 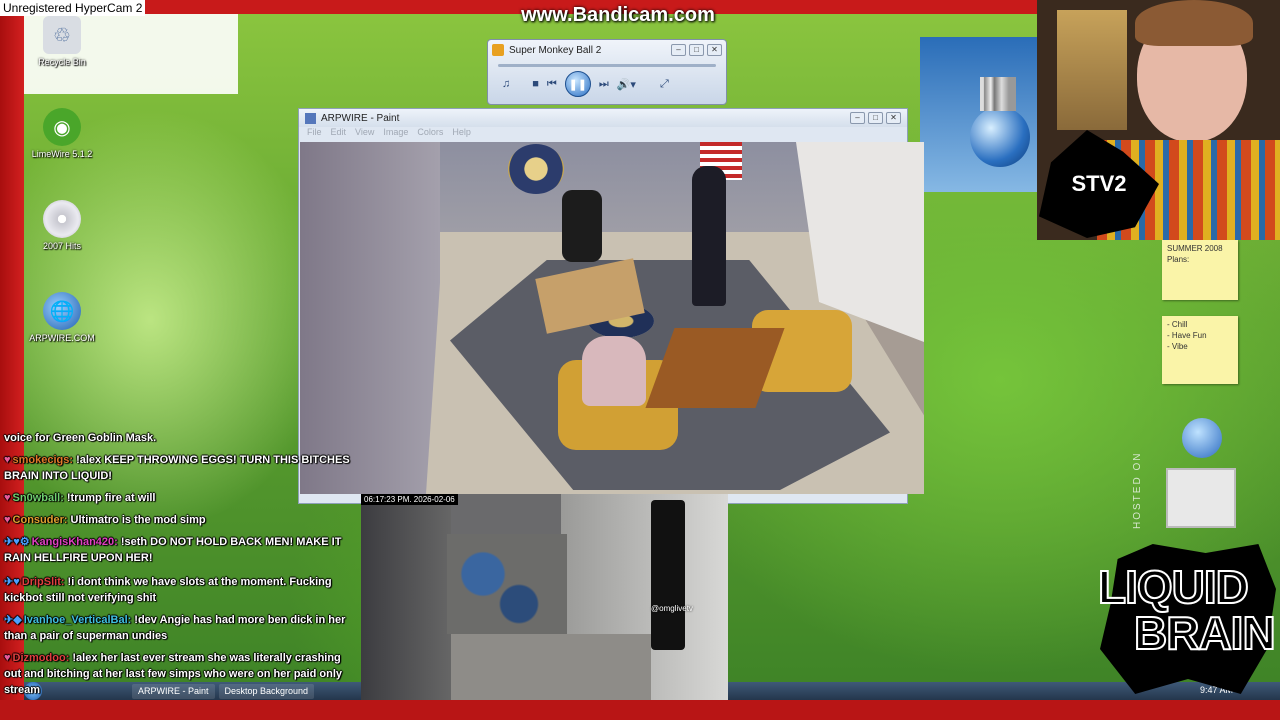 I want to click on globe-icon: 🌐, so click(x=62, y=311).